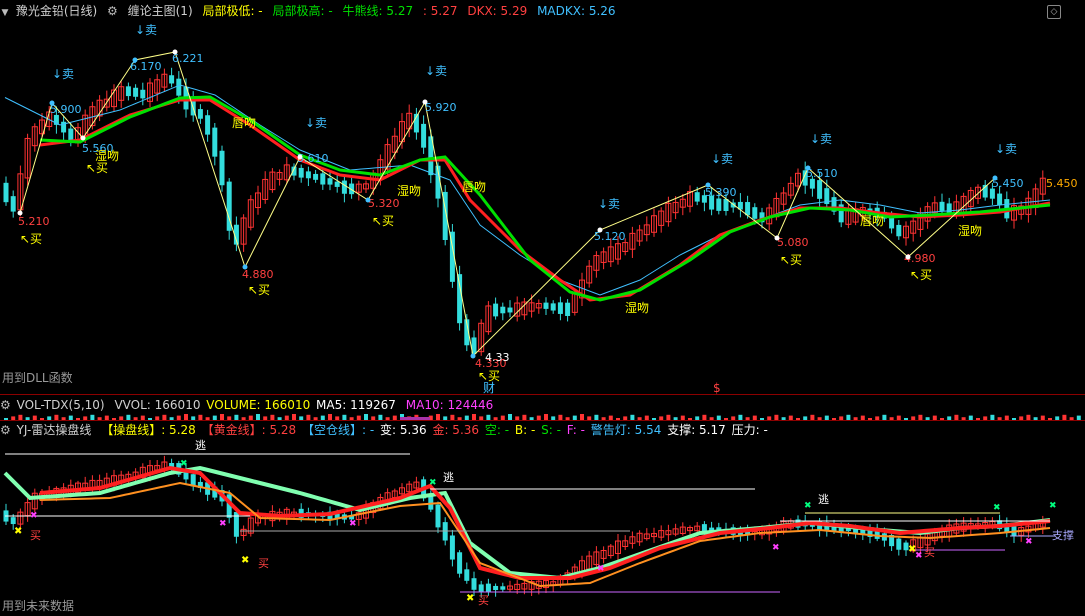 The image size is (1085, 616). What do you see at coordinates (441, 107) in the screenshot?
I see `price-label: 5.920` at bounding box center [441, 107].